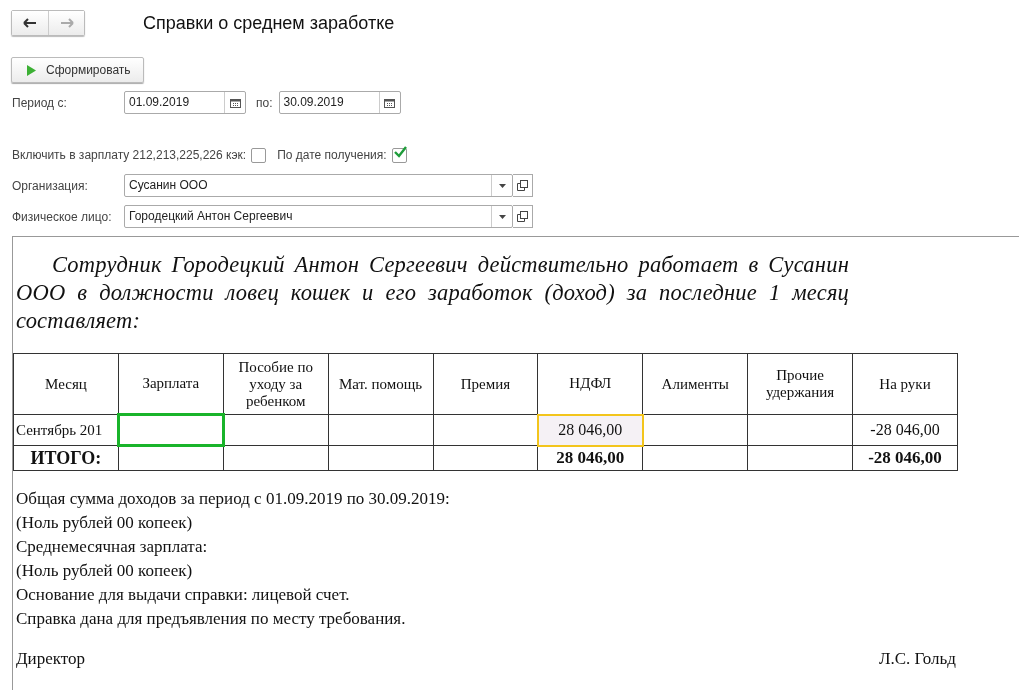 The height and width of the screenshot is (690, 1019). I want to click on table-cell: -28 046,00, so click(905, 430).